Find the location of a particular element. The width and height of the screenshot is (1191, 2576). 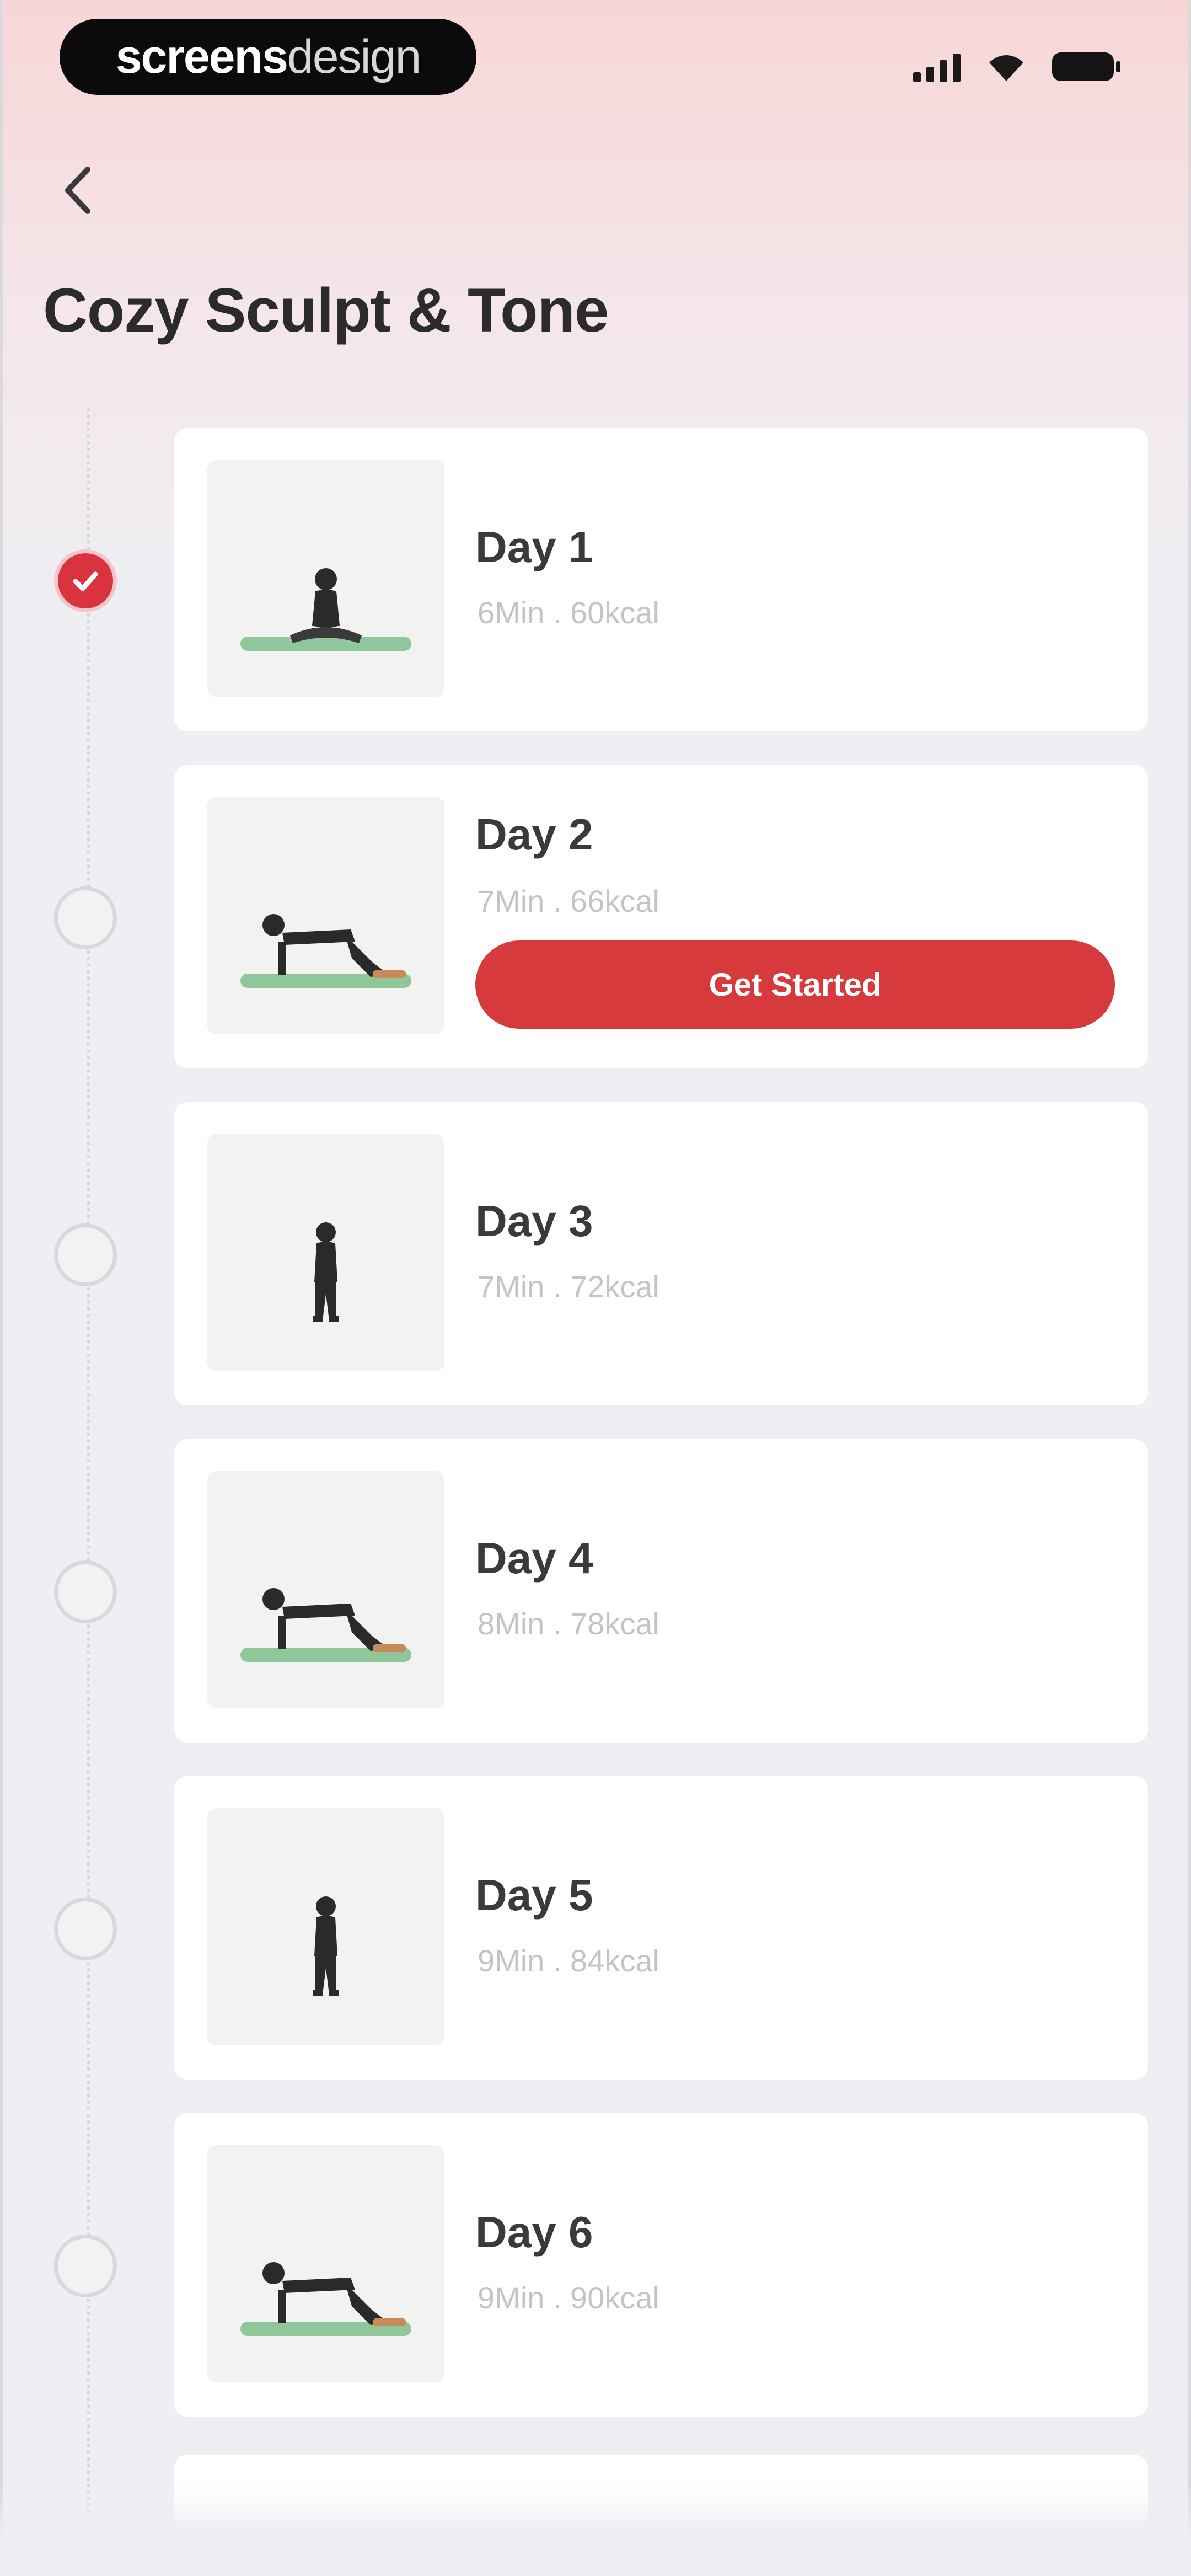

day-card: Day 1 6Min . 60kcal is located at coordinates (661, 579).